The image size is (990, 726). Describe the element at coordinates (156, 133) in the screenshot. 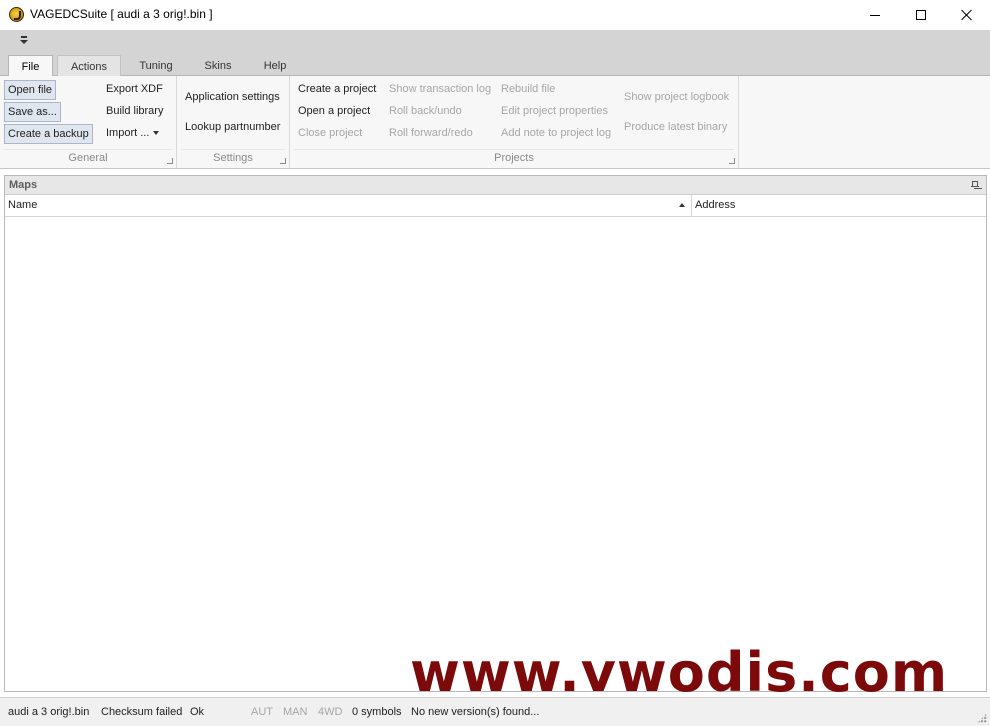

I see `chevron-down-icon` at that location.